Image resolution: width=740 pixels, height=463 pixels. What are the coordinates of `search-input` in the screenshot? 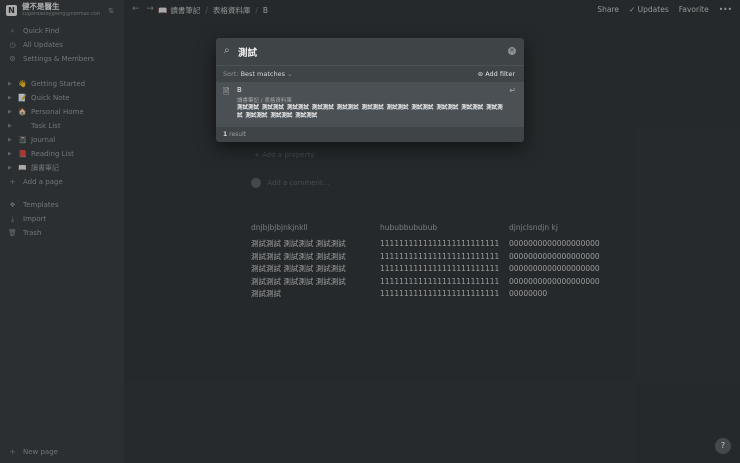 It's located at (368, 51).